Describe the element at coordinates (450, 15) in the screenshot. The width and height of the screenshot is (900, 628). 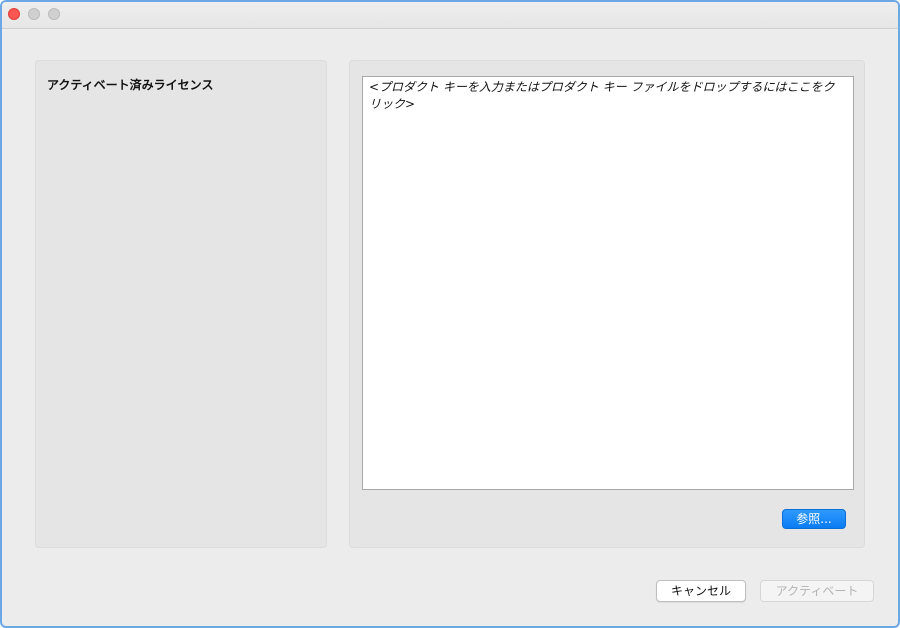
I see `title-bar` at that location.